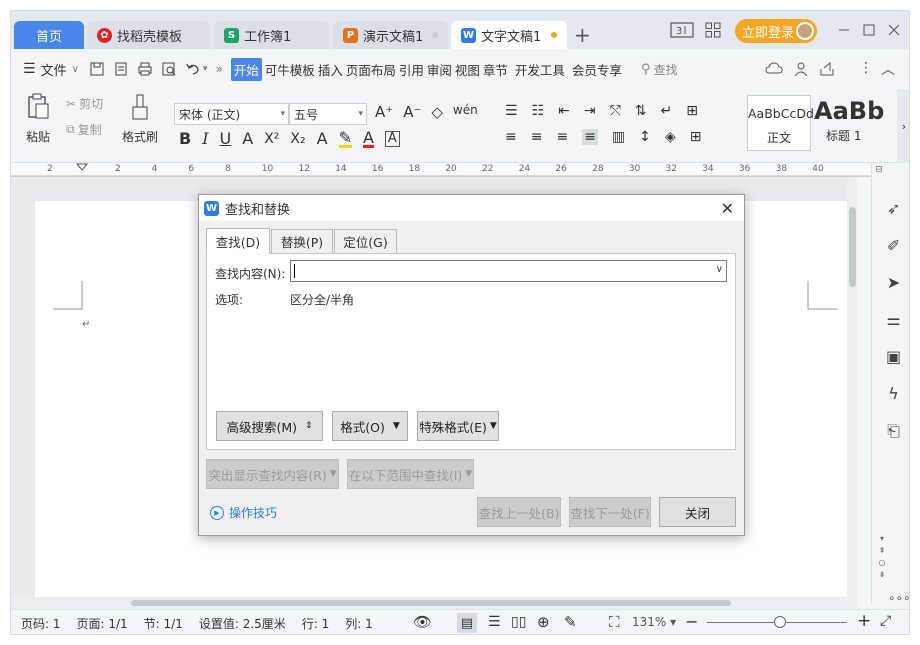  Describe the element at coordinates (269, 426) in the screenshot. I see `advanced-search-button: 高级搜索(M) ⇕` at that location.